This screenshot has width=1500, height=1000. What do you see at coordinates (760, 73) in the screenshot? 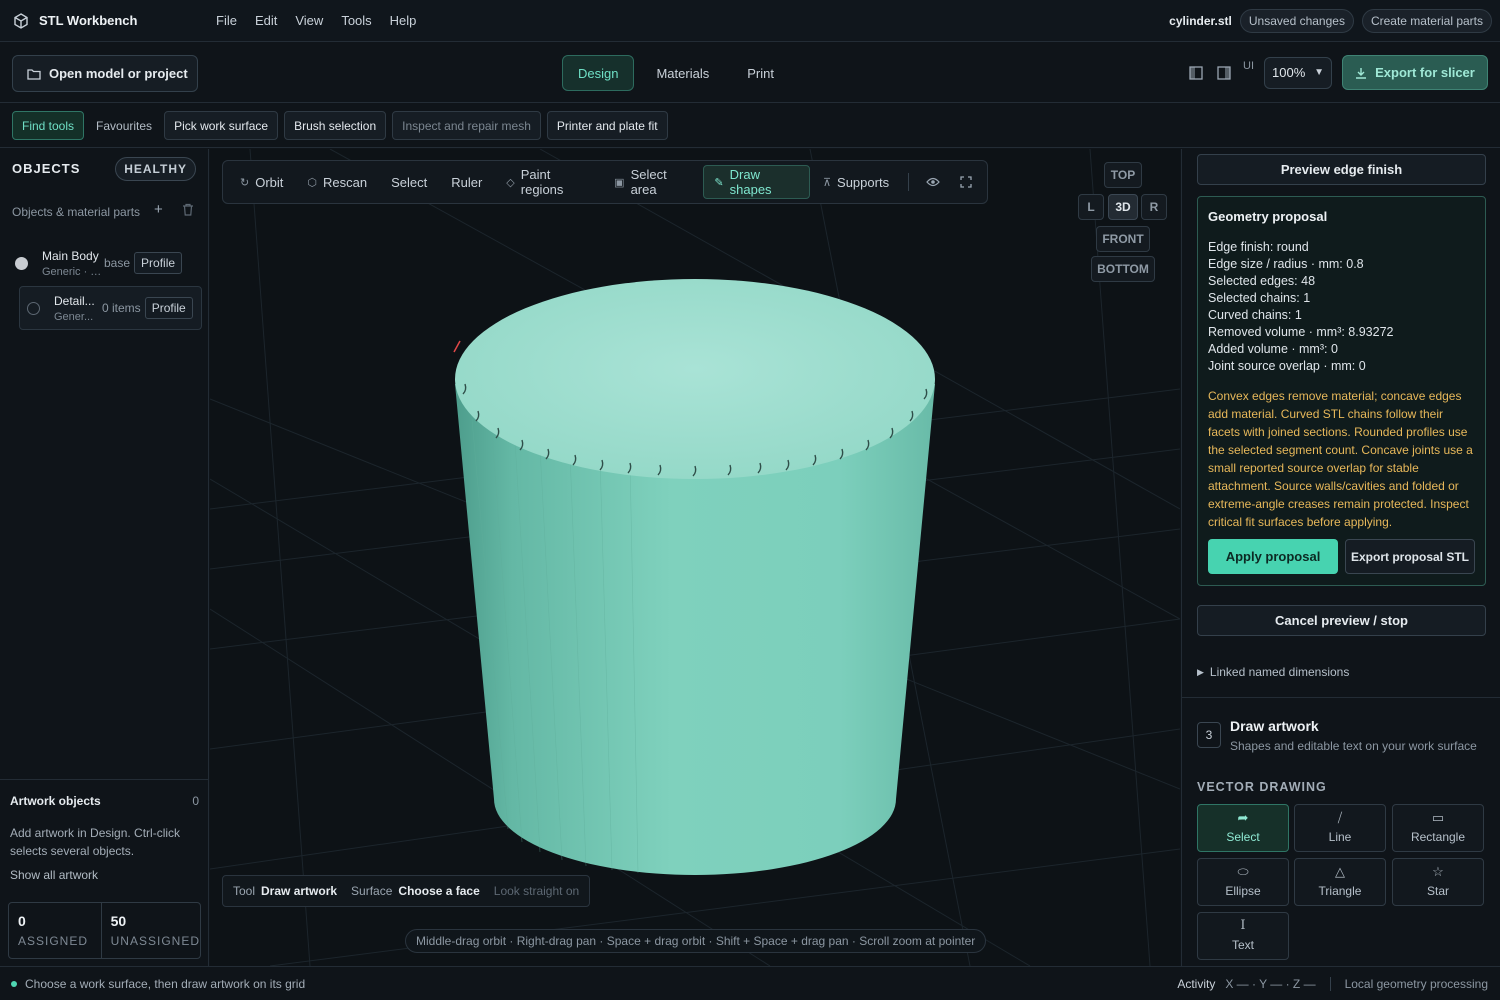
I see `tab-print: Print` at bounding box center [760, 73].